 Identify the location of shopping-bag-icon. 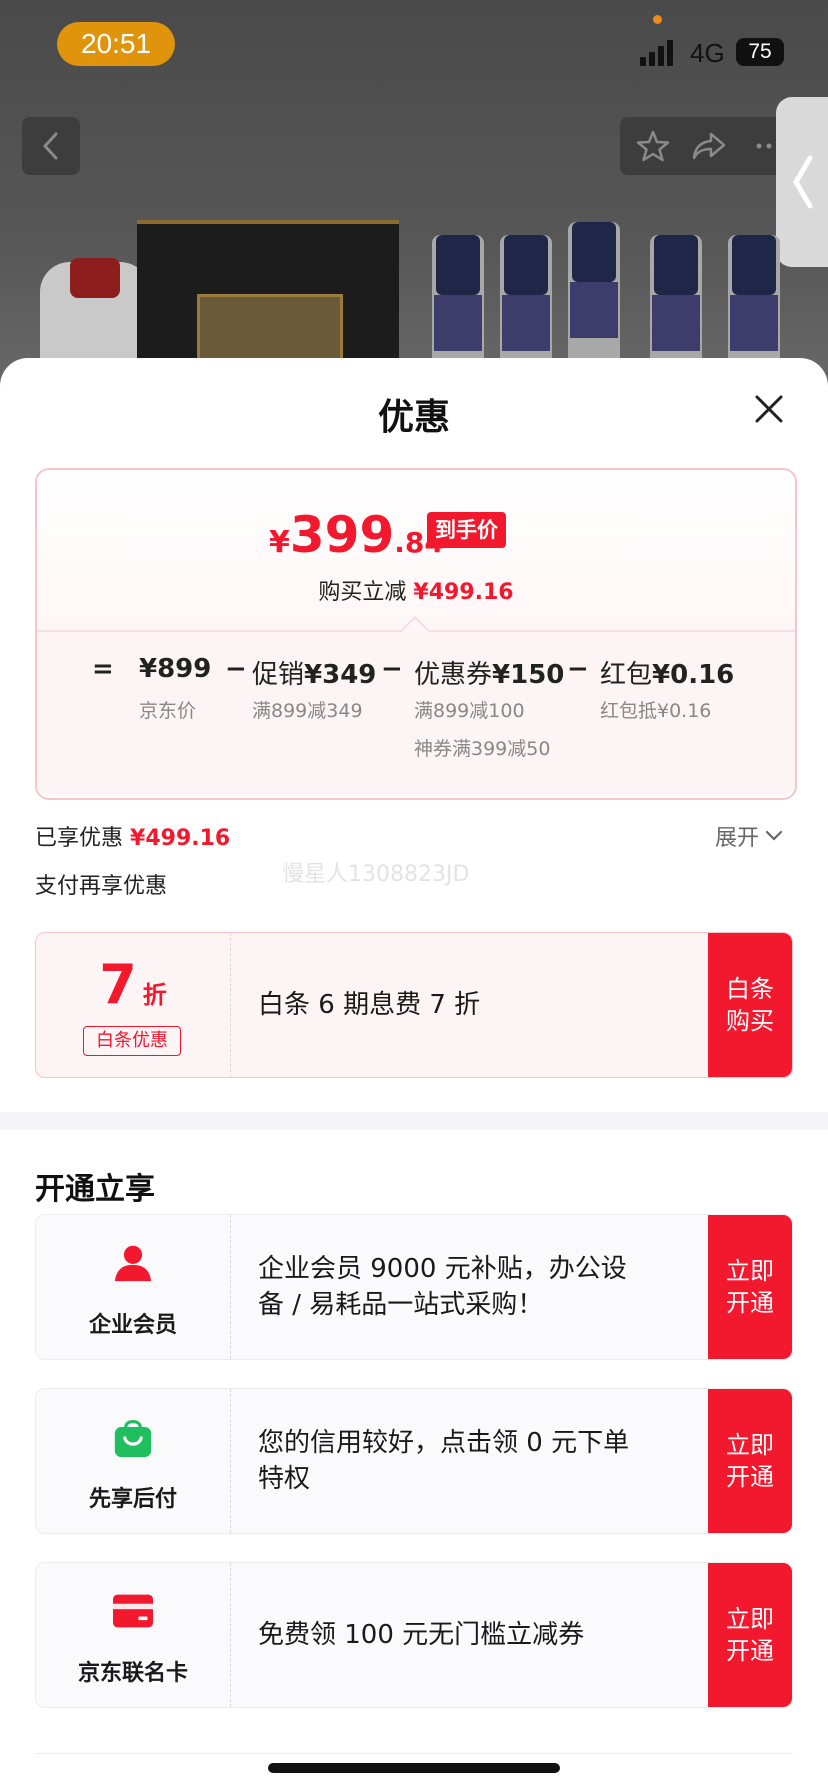
(133, 1437).